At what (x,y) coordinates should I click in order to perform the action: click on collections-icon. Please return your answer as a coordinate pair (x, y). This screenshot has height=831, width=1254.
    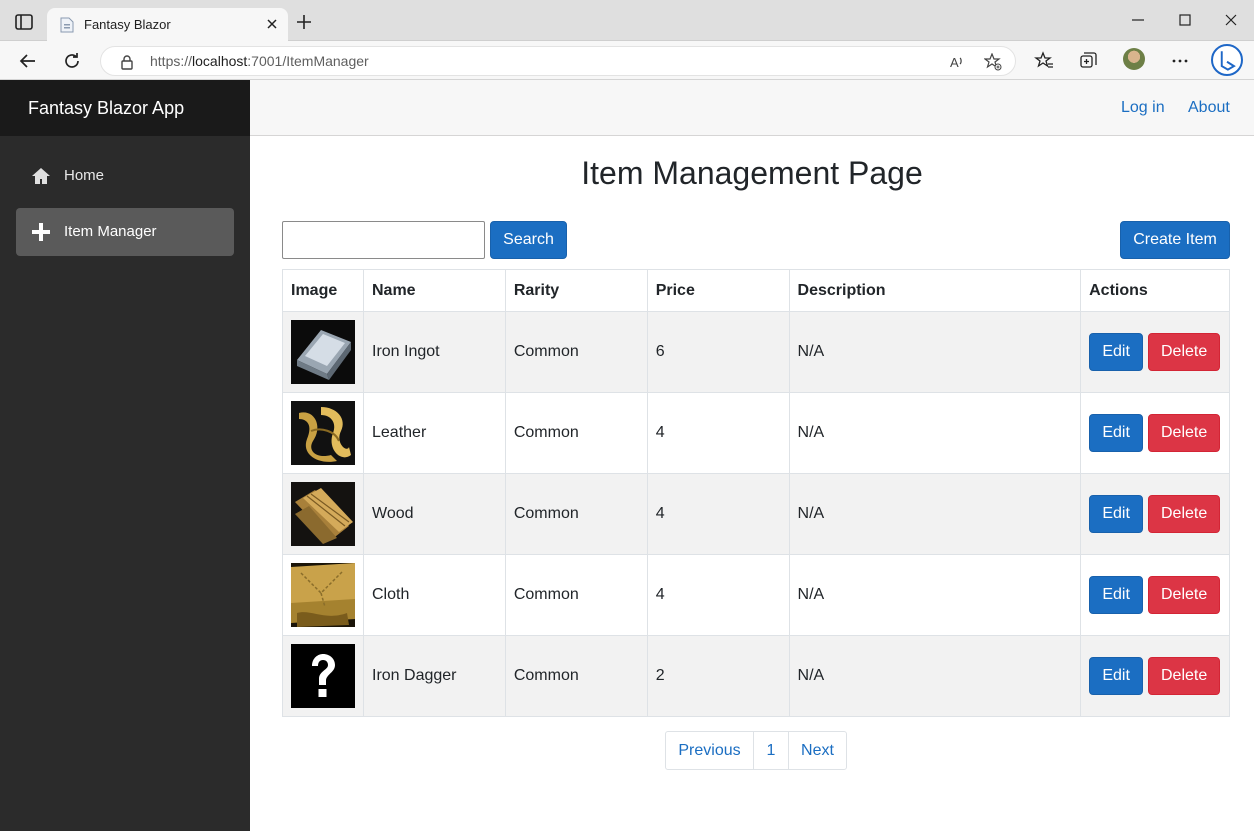
    Looking at the image, I should click on (1088, 61).